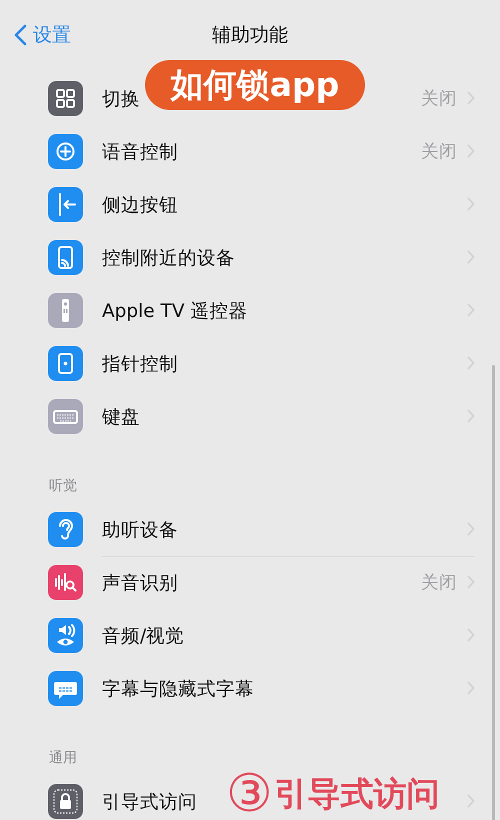 The width and height of the screenshot is (500, 820). What do you see at coordinates (20, 35) in the screenshot?
I see `back-icon` at bounding box center [20, 35].